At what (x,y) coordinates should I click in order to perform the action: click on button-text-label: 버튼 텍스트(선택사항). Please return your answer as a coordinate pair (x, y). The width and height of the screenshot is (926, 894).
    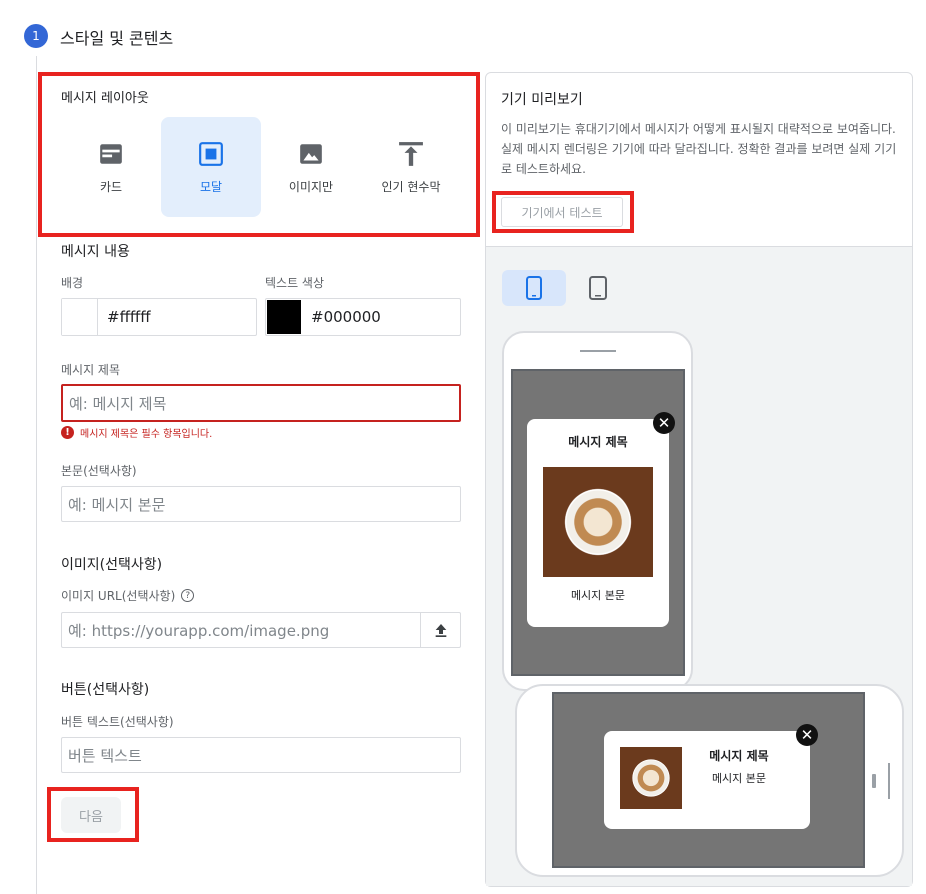
    Looking at the image, I should click on (117, 722).